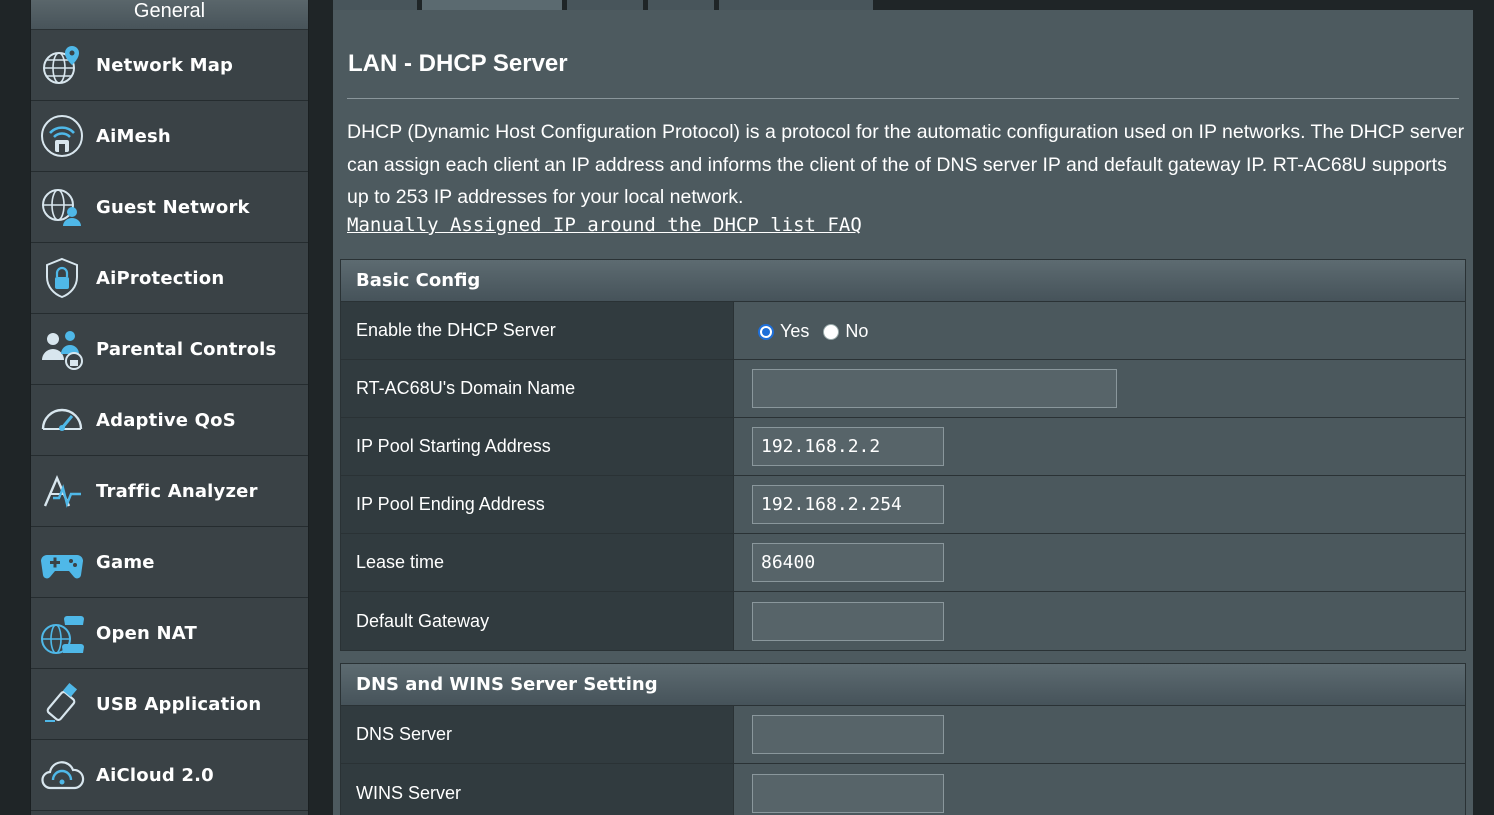 Image resolution: width=1494 pixels, height=815 pixels. Describe the element at coordinates (62, 349) in the screenshot. I see `parental-controls-icon` at that location.